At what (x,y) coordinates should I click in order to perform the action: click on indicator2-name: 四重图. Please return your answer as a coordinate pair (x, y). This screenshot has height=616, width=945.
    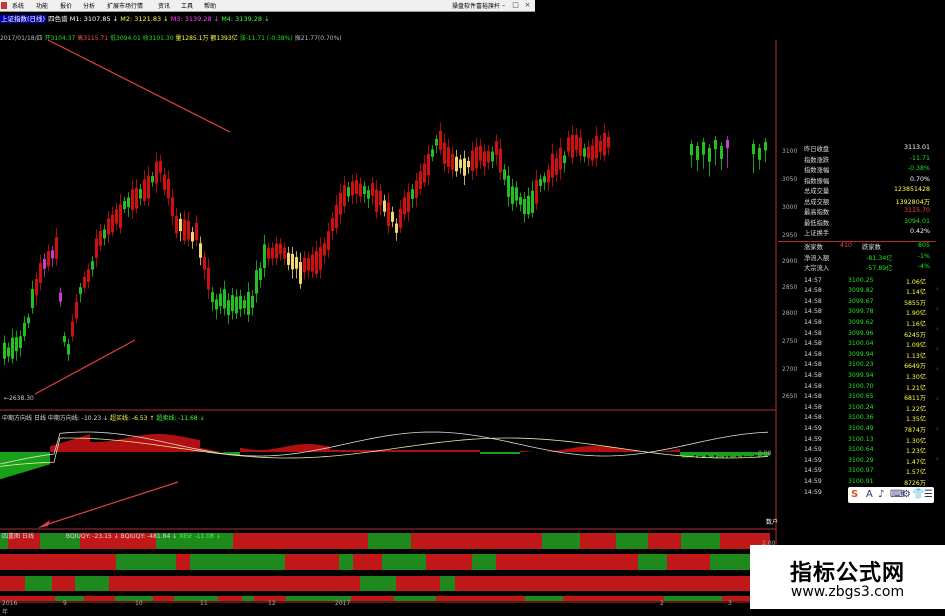
    Looking at the image, I should click on (11, 536).